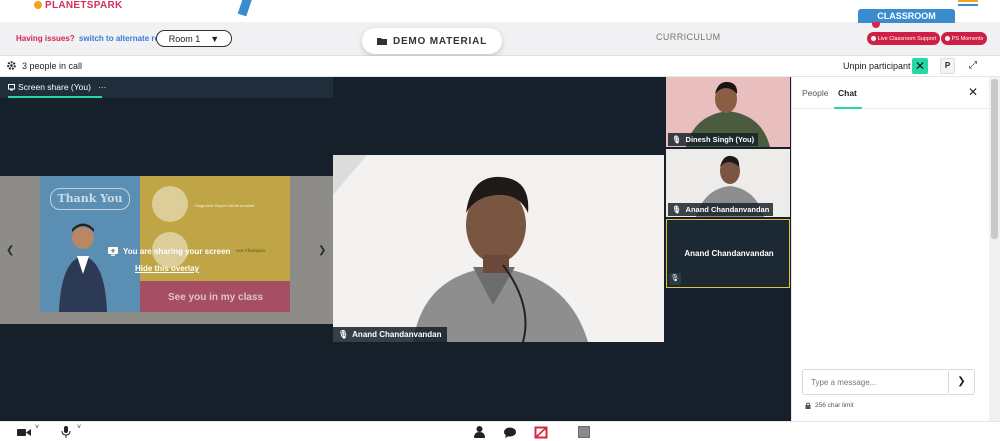 The width and height of the screenshot is (1000, 441). Describe the element at coordinates (84, 5) in the screenshot. I see `logo-text: PLANETSPARK` at that location.